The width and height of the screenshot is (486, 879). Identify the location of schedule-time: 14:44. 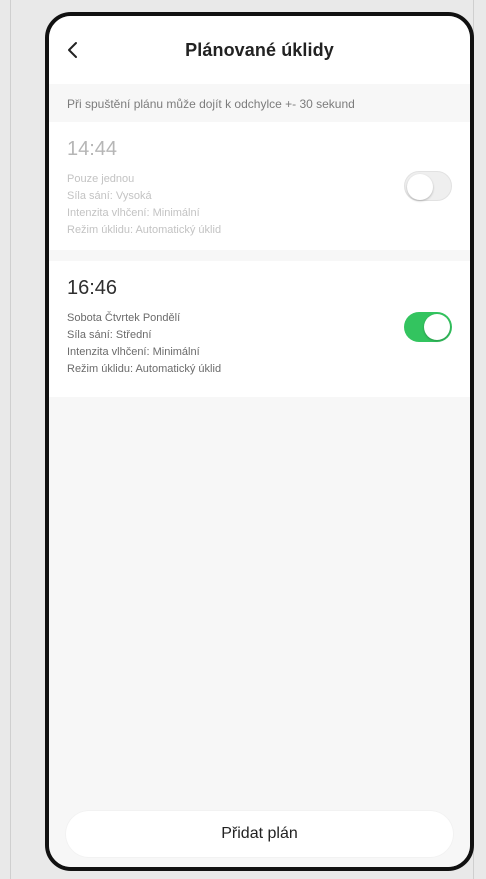
(92, 149).